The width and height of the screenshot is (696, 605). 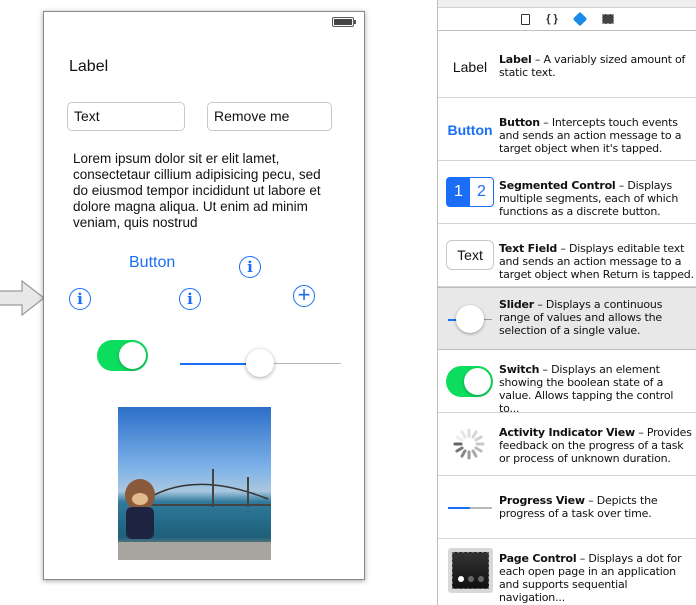 What do you see at coordinates (469, 381) in the screenshot?
I see `switch-preview` at bounding box center [469, 381].